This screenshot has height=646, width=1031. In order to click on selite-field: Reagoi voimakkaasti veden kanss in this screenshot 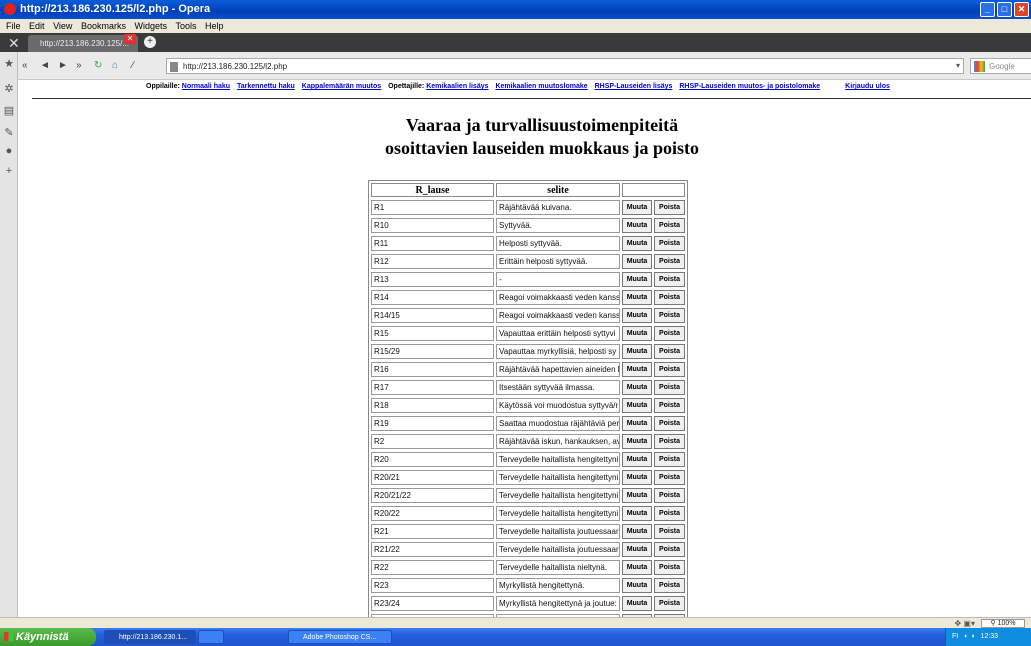, I will do `click(558, 297)`.